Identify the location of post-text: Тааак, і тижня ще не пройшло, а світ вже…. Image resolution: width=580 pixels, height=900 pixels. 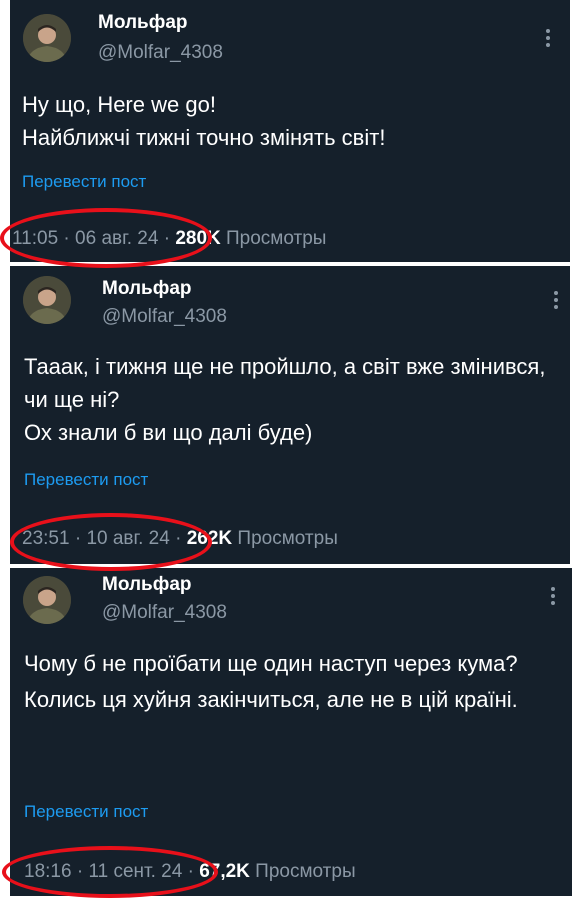
(285, 399).